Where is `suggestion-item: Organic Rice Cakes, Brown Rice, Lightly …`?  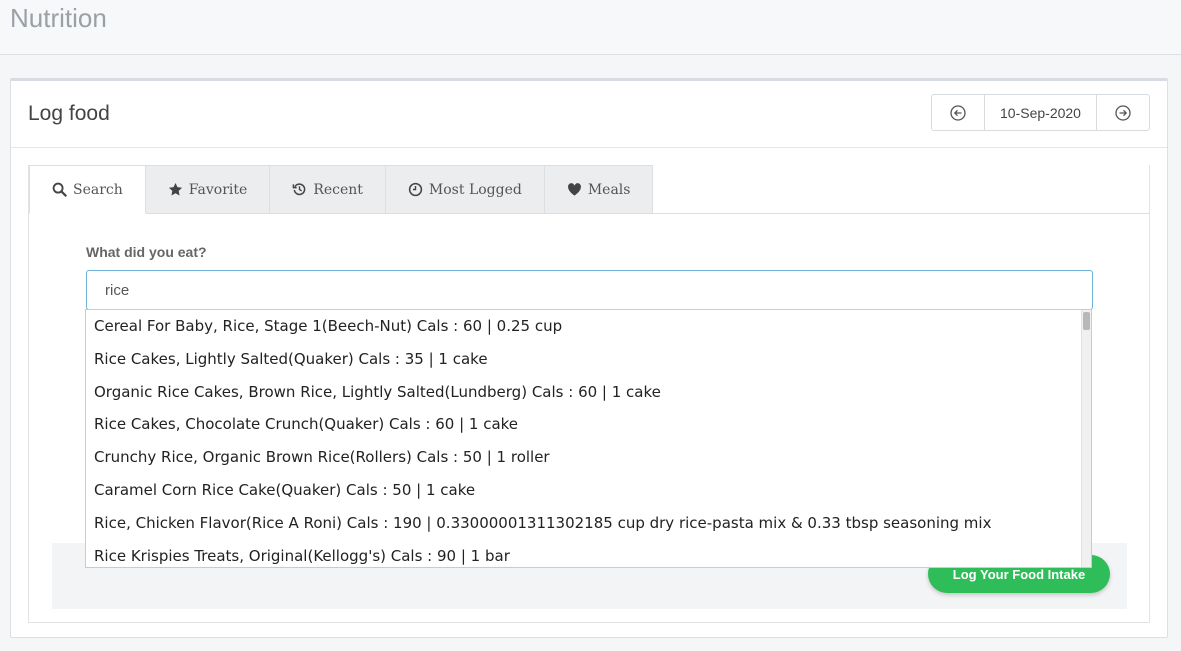
suggestion-item: Organic Rice Cakes, Brown Rice, Lightly … is located at coordinates (583, 392).